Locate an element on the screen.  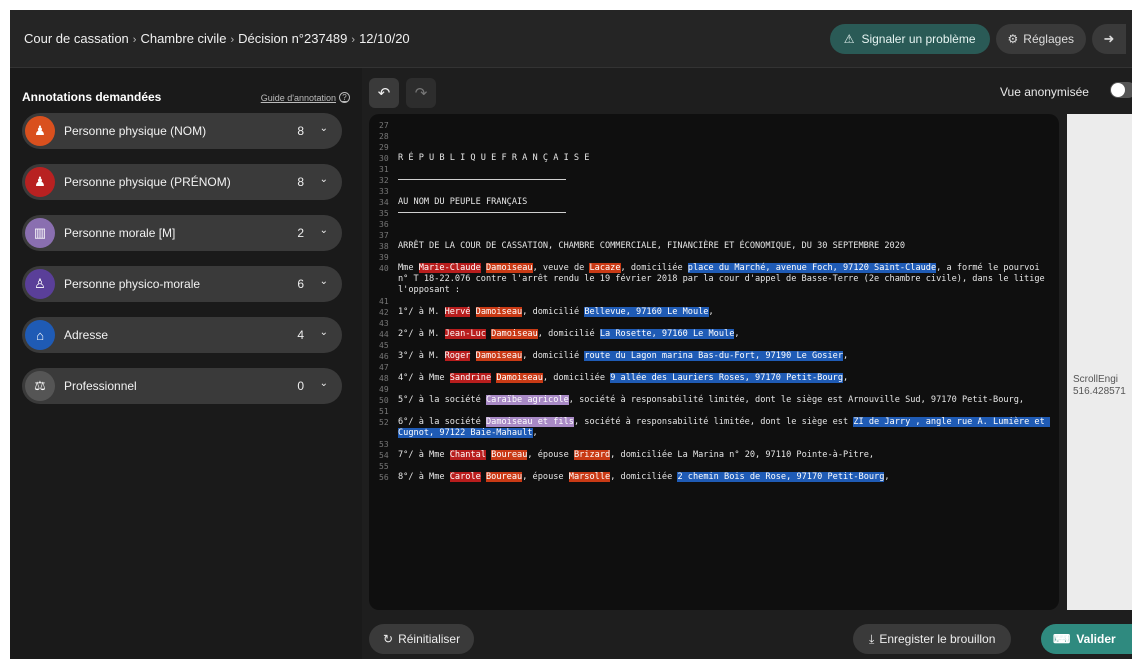
anonymized-view-toggle is located at coordinates (1121, 90).